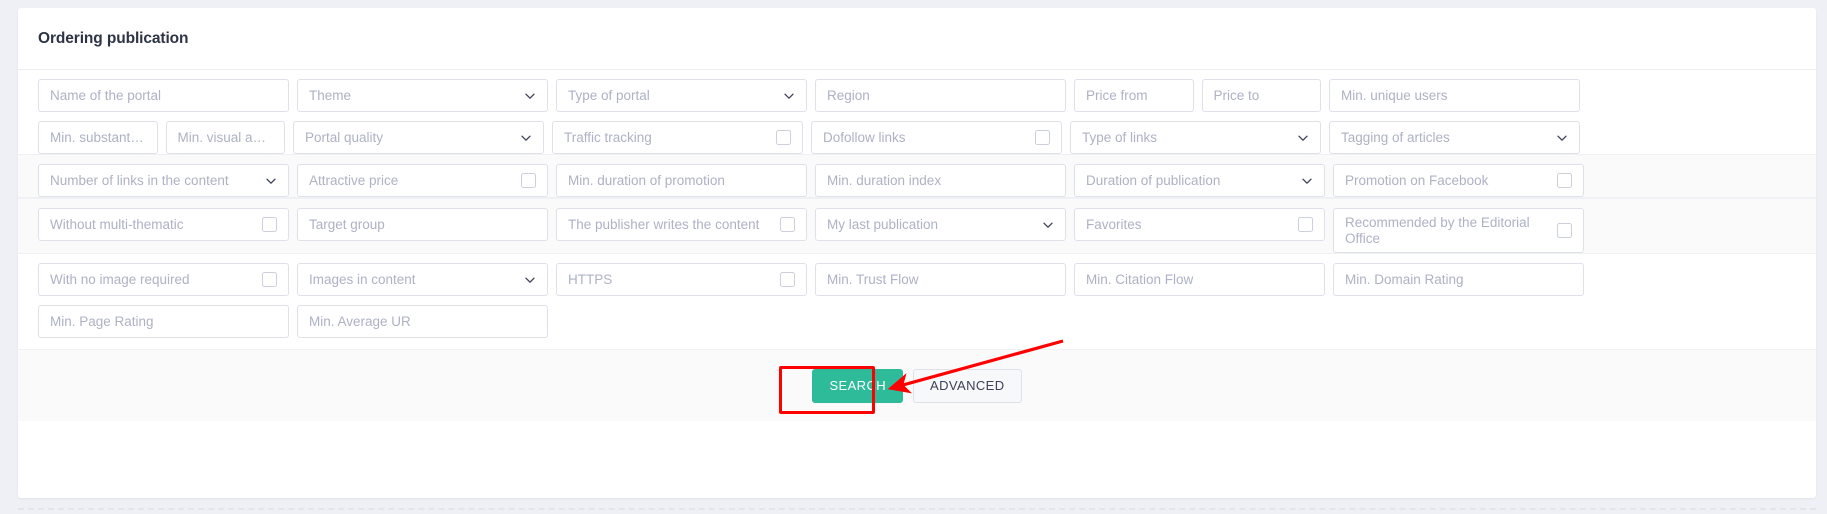  I want to click on type-of-links-field: Type of links, so click(1195, 137).